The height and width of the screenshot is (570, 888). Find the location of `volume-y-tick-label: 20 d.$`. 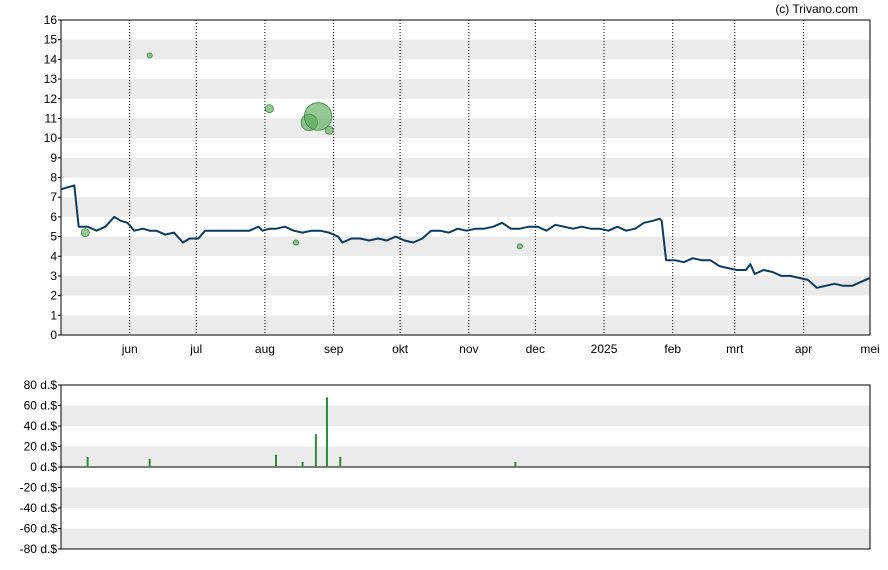

volume-y-tick-label: 20 d.$ is located at coordinates (41, 447).